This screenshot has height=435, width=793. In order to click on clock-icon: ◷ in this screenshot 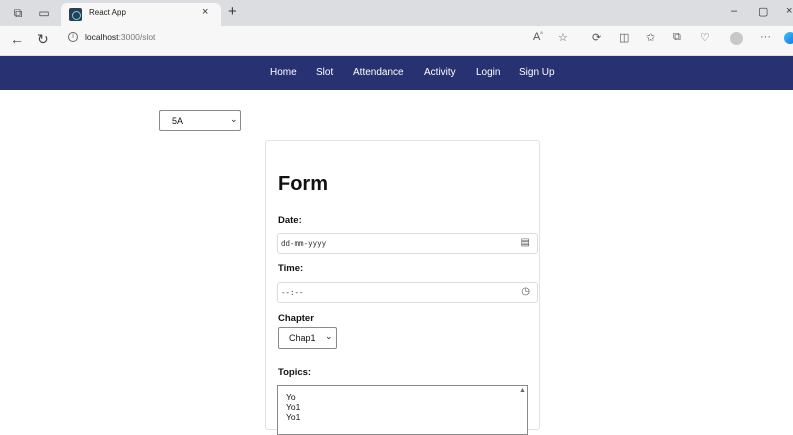, I will do `click(525, 291)`.